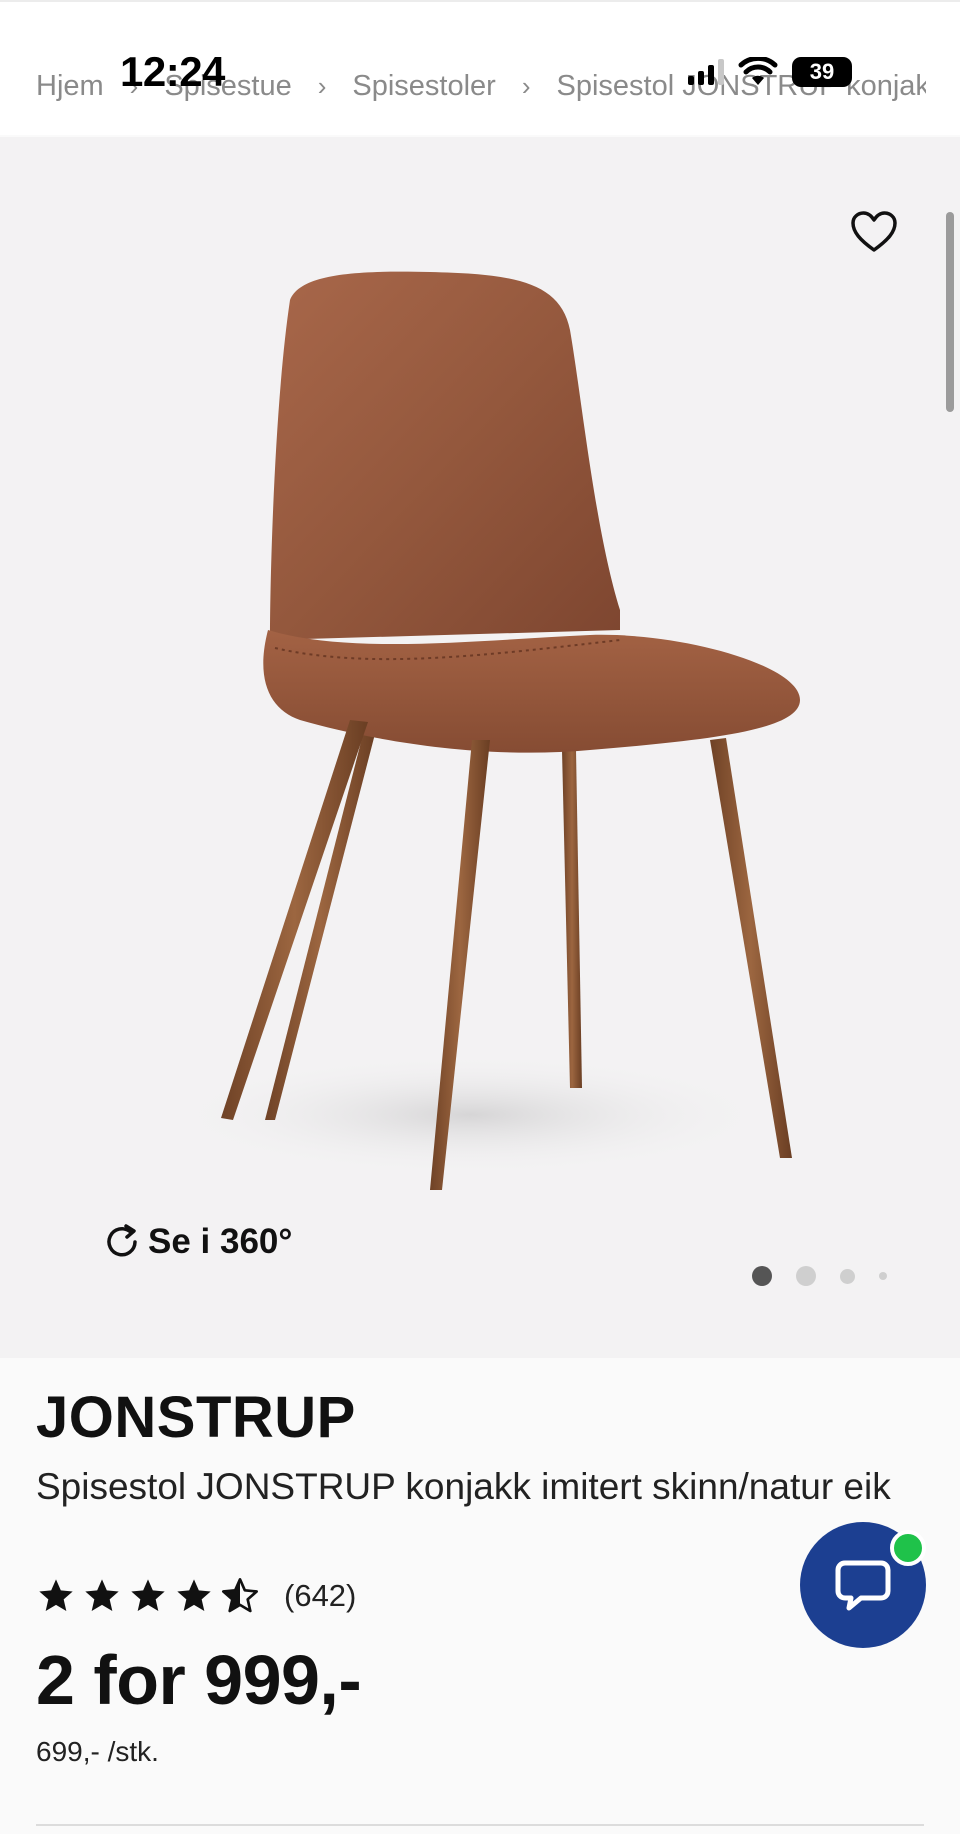  I want to click on view-360-label: Se i 360°, so click(220, 1241).